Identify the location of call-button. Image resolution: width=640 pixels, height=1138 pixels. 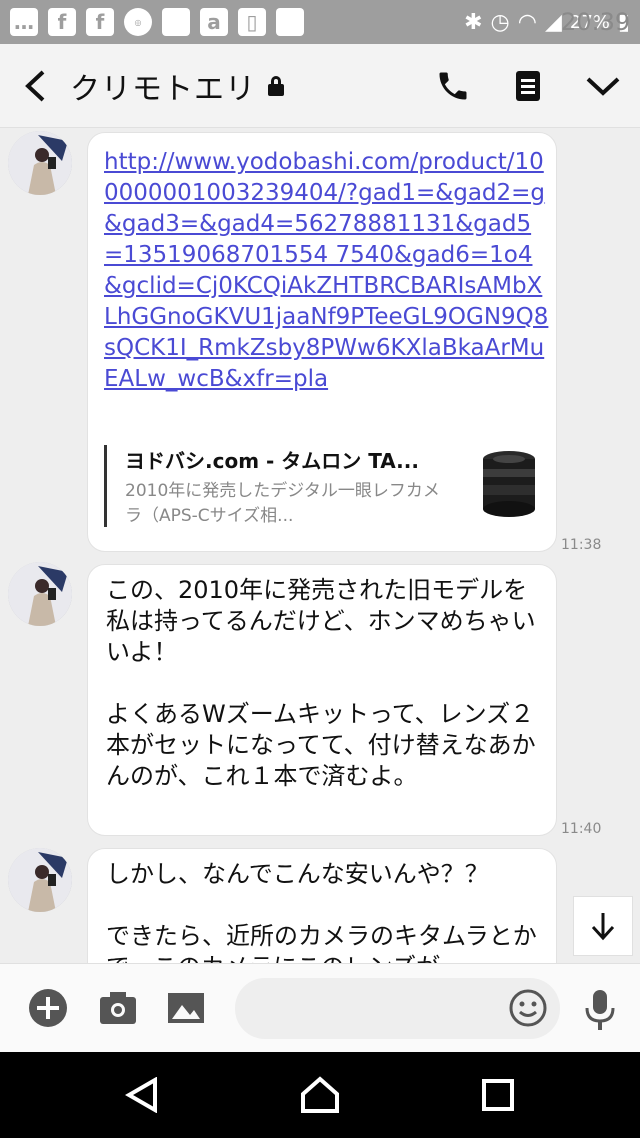
(452, 86).